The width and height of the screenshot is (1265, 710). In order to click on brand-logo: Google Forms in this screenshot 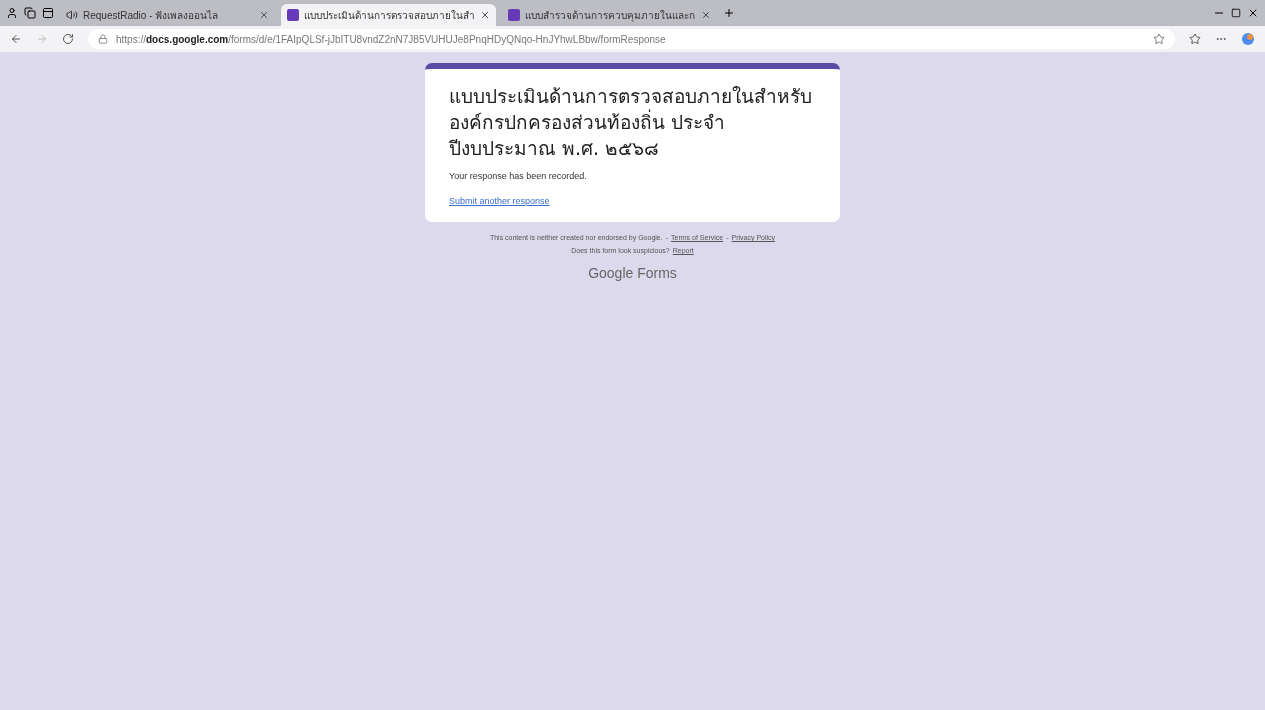, I will do `click(632, 273)`.